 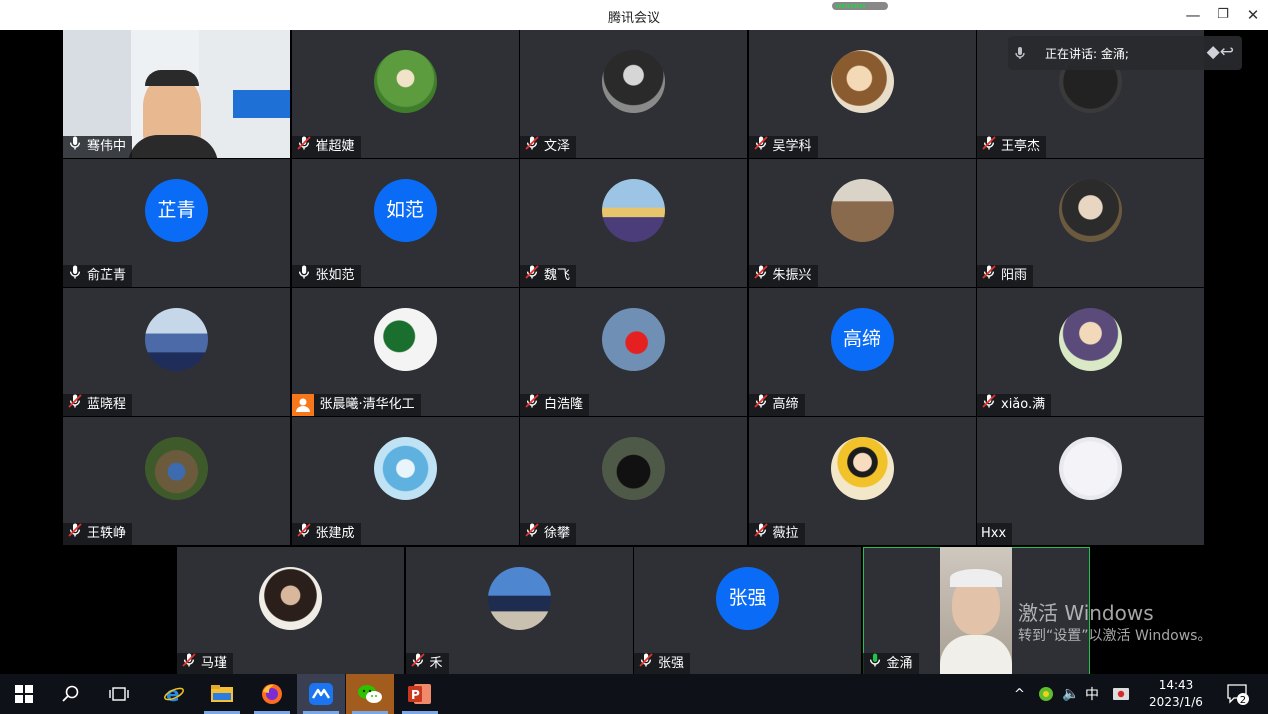 What do you see at coordinates (98, 276) in the screenshot?
I see `participant-name-bar: 俞芷青` at bounding box center [98, 276].